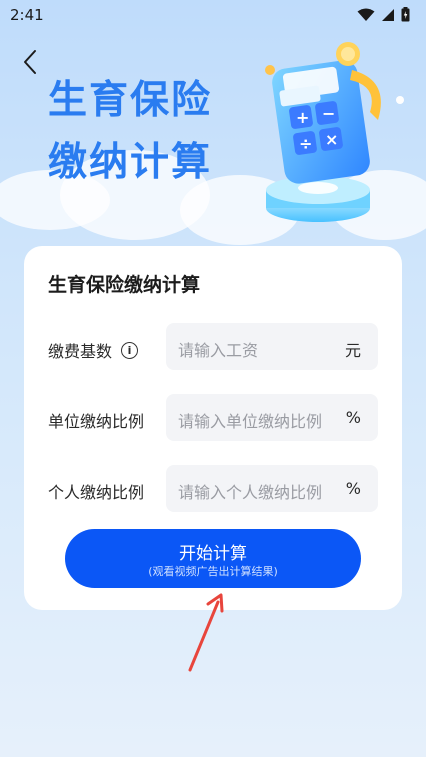  I want to click on chevron-left-icon, so click(30, 62).